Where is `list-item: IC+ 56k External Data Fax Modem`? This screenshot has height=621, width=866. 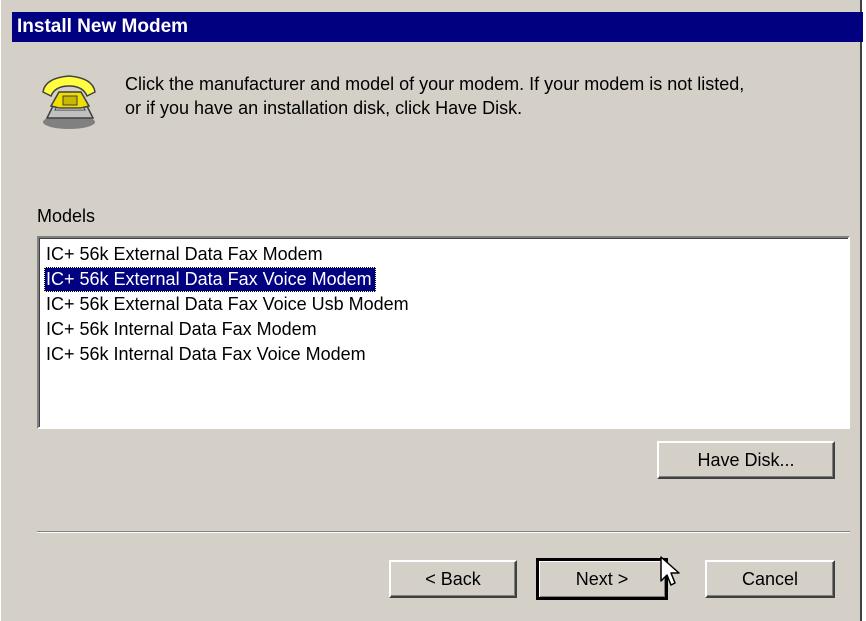 list-item: IC+ 56k External Data Fax Modem is located at coordinates (185, 254).